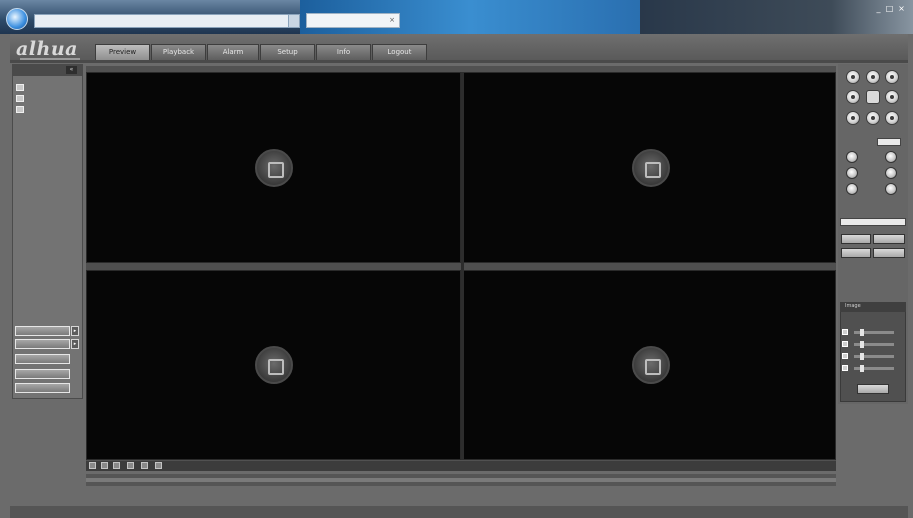 This screenshot has height=518, width=913. Describe the element at coordinates (845, 344) in the screenshot. I see `contrast-icon` at that location.